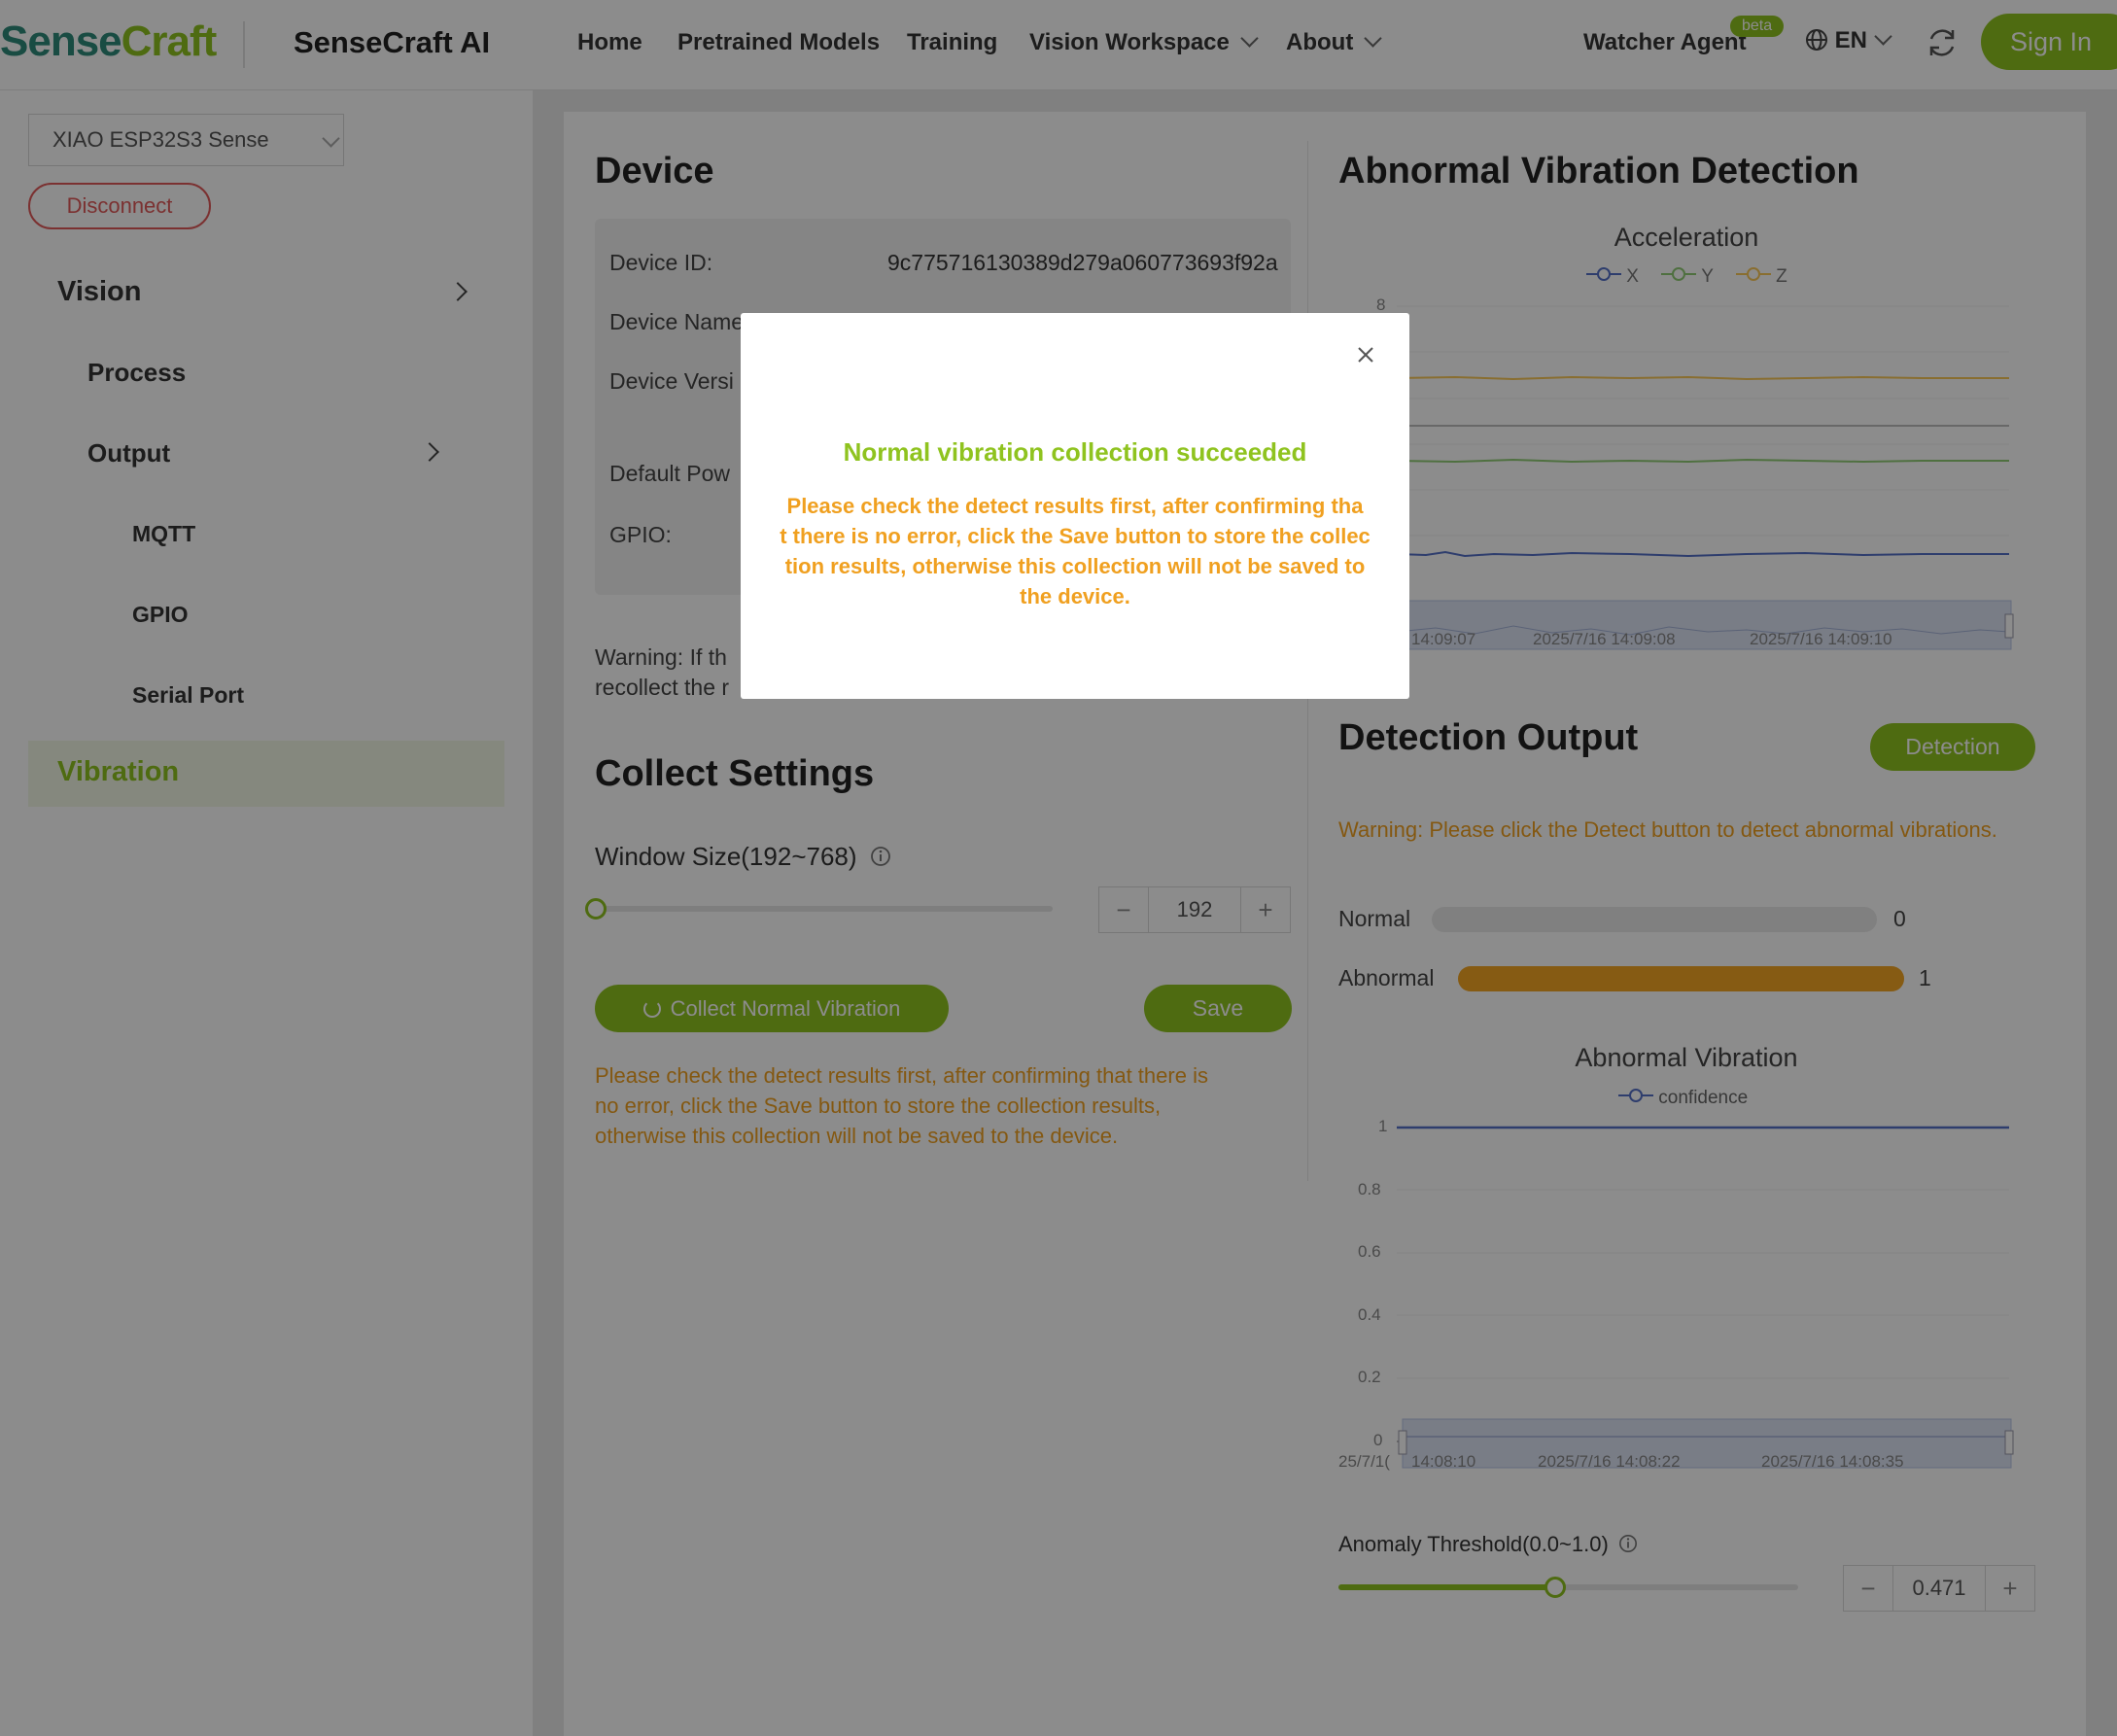 The image size is (2117, 1736). I want to click on close-icon, so click(1365, 355).